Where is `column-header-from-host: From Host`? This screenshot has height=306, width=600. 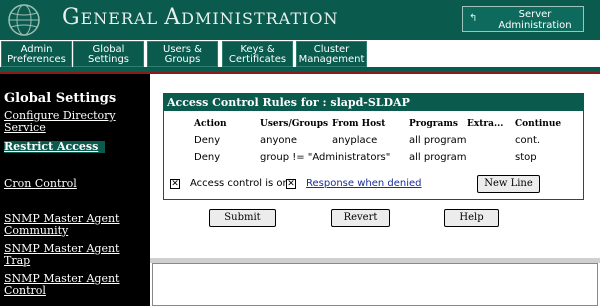
column-header-from-host: From Host is located at coordinates (359, 124).